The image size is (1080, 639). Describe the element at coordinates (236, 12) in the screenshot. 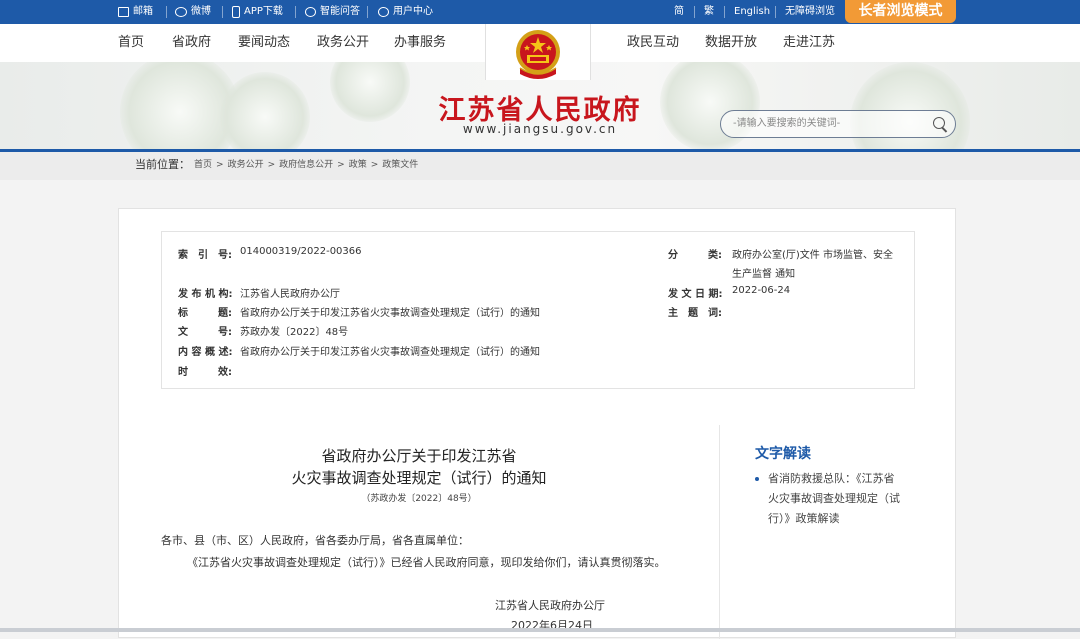

I see `phone-icon` at that location.